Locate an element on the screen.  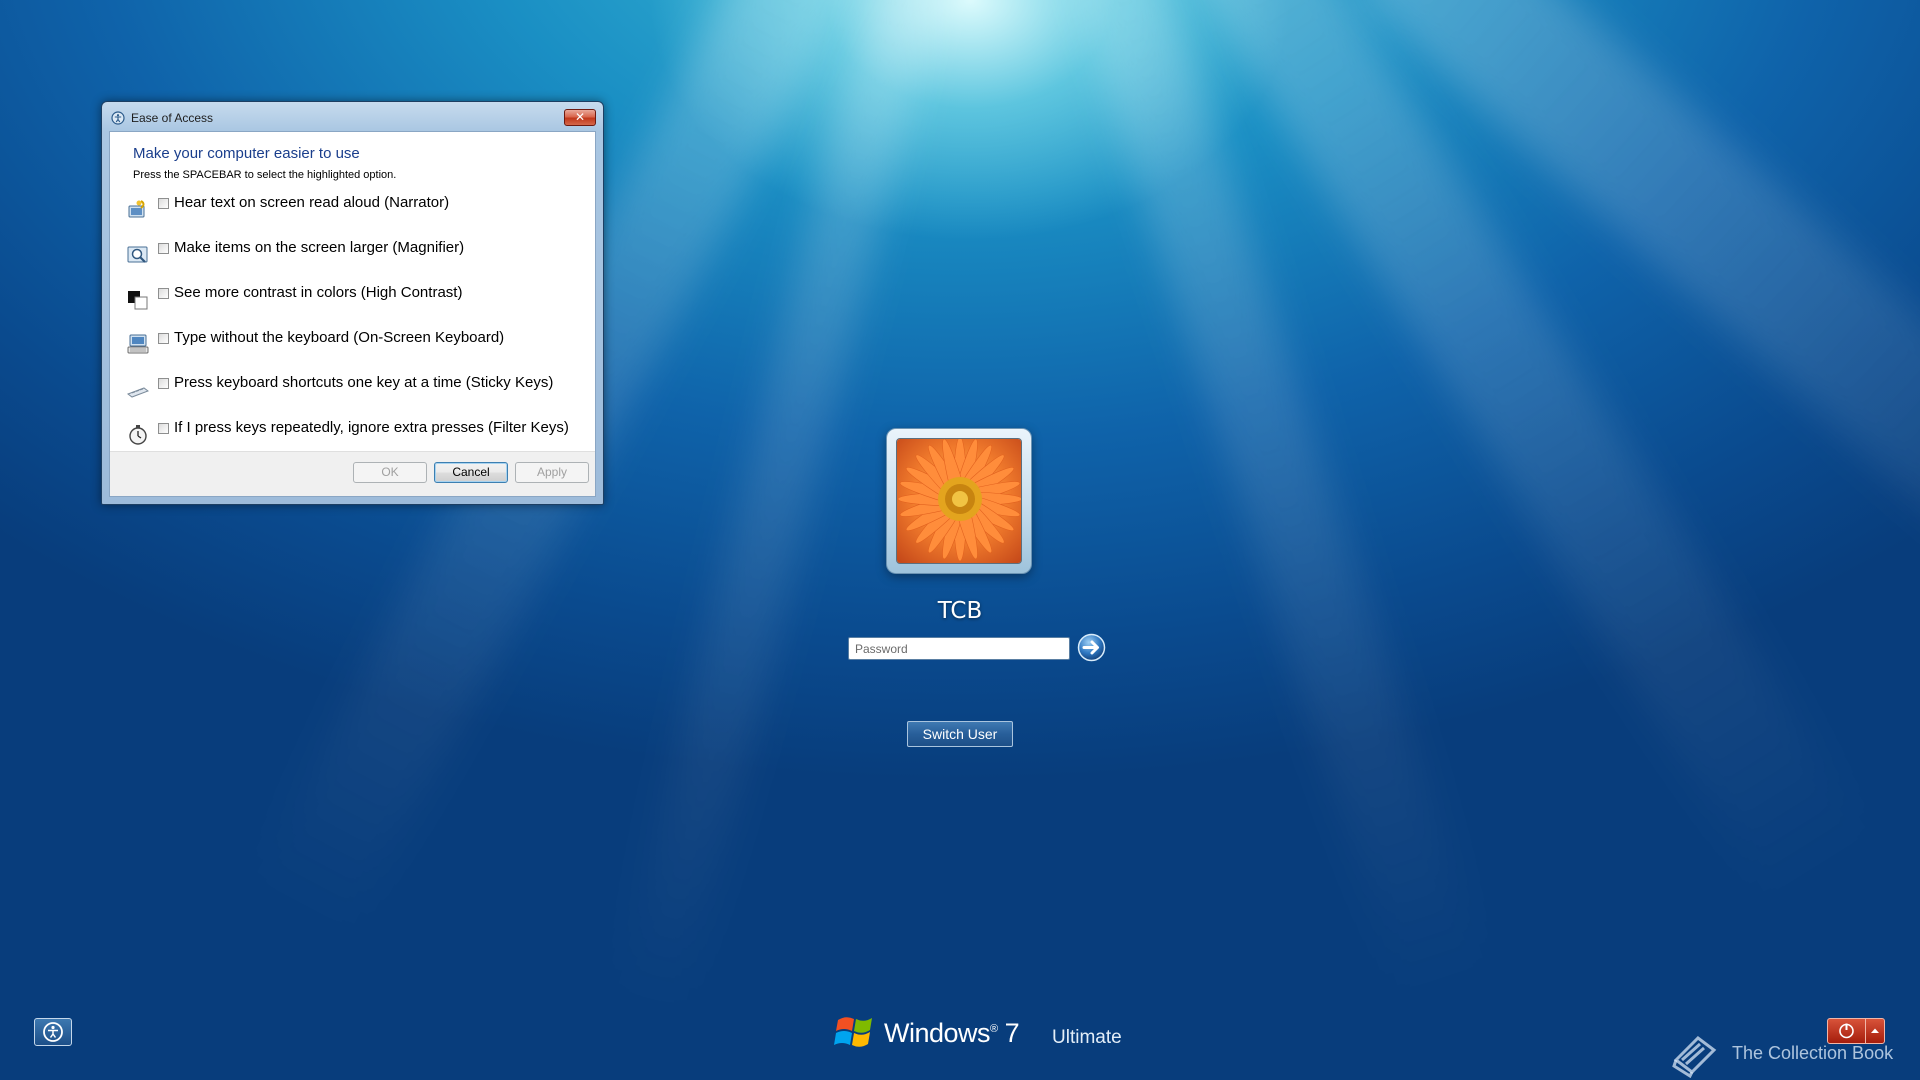
dialog-heading: Make your computer easier to use is located at coordinates (246, 153).